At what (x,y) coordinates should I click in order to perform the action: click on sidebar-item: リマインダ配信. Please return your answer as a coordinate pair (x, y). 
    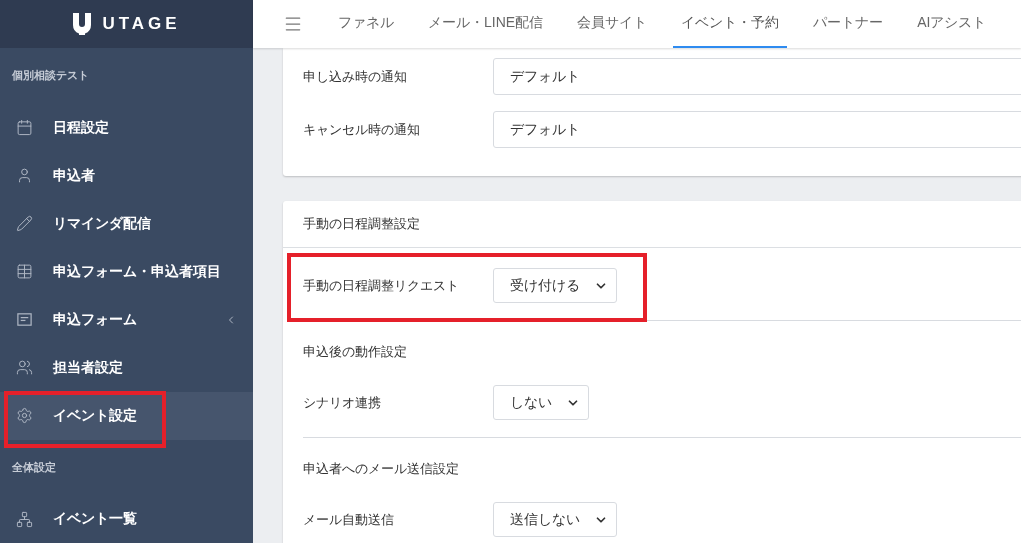
    Looking at the image, I should click on (126, 223).